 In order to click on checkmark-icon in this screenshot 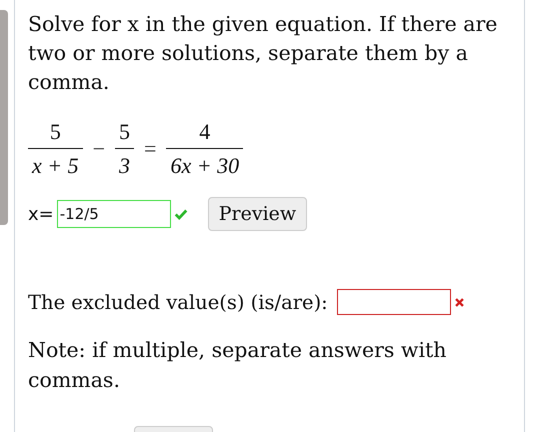, I will do `click(181, 214)`.